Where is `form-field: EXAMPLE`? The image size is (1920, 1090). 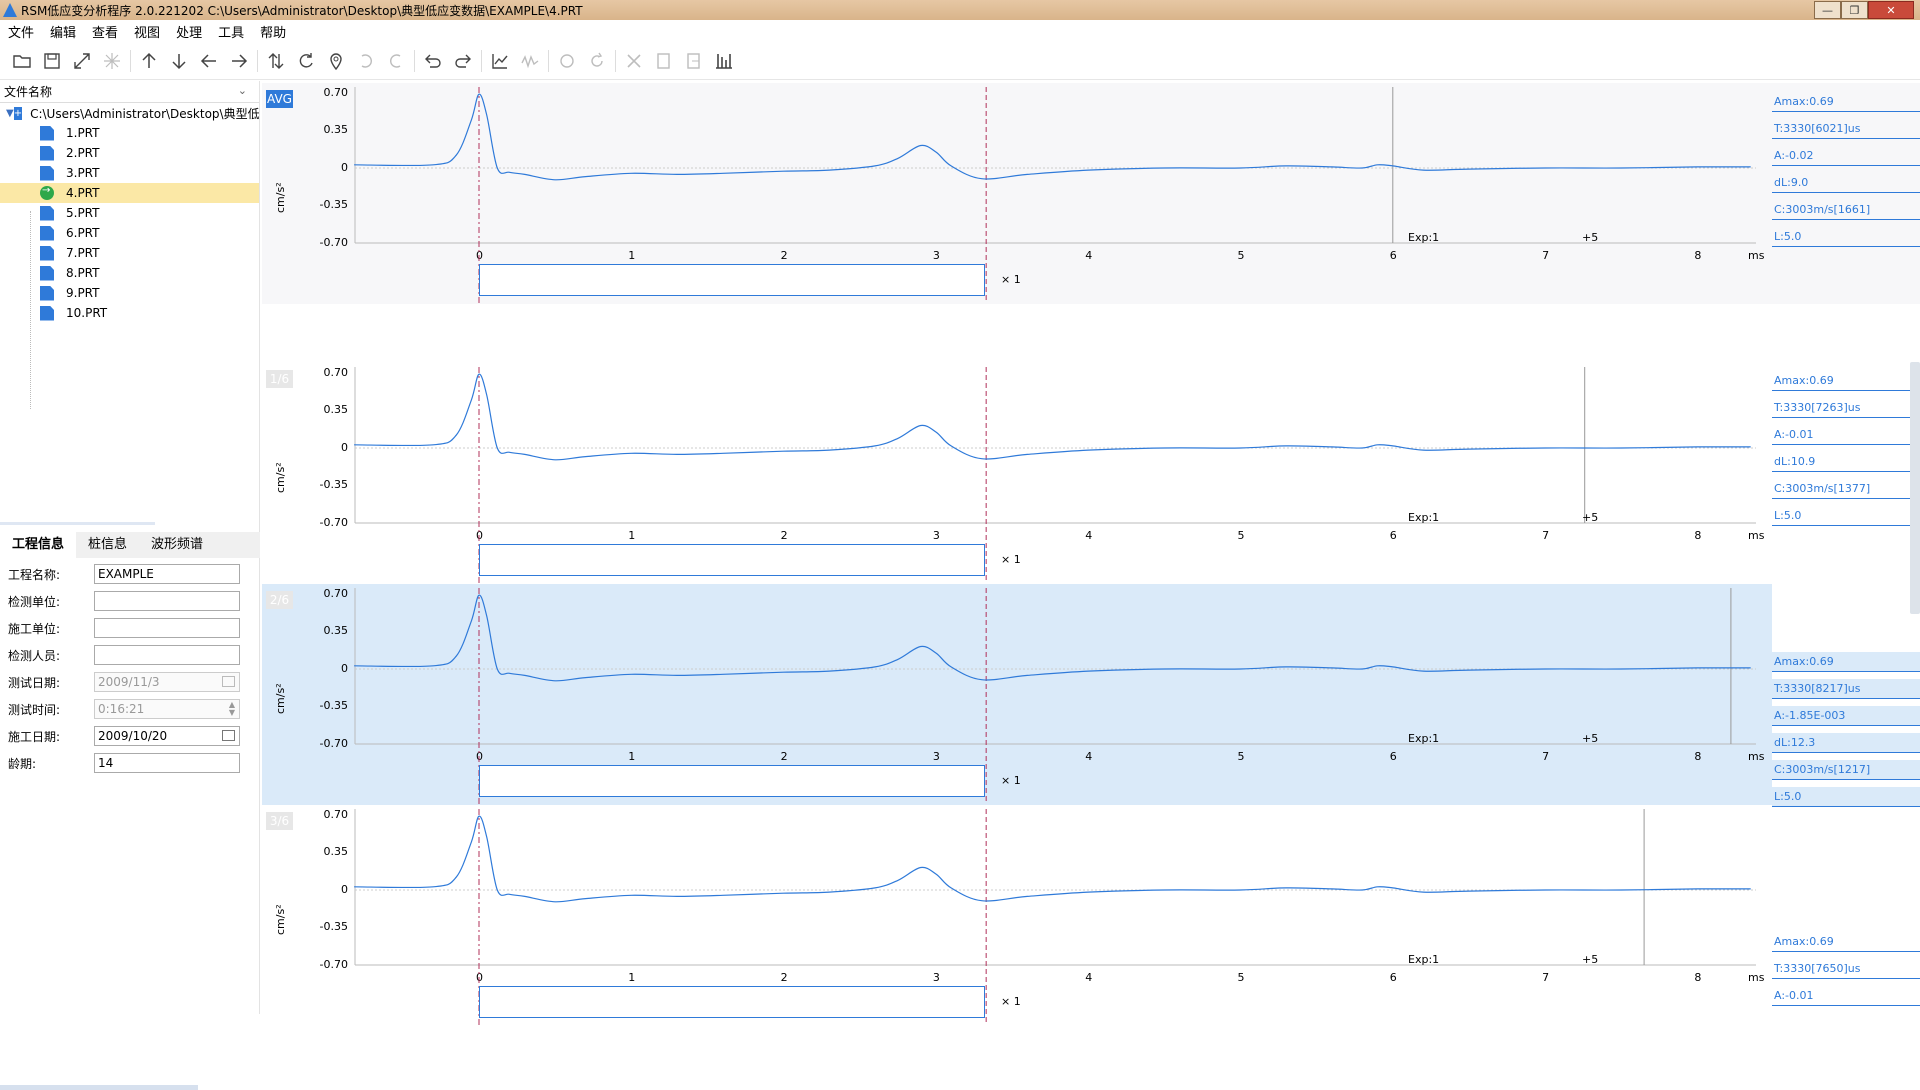 form-field: EXAMPLE is located at coordinates (167, 574).